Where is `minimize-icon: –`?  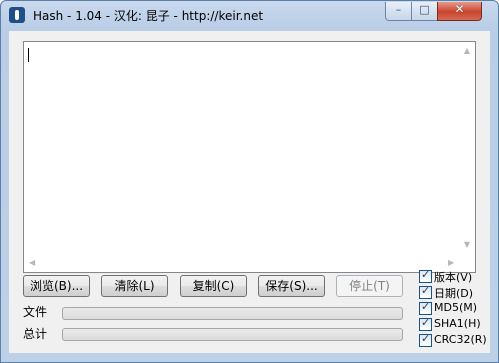
minimize-icon: – is located at coordinates (398, 9).